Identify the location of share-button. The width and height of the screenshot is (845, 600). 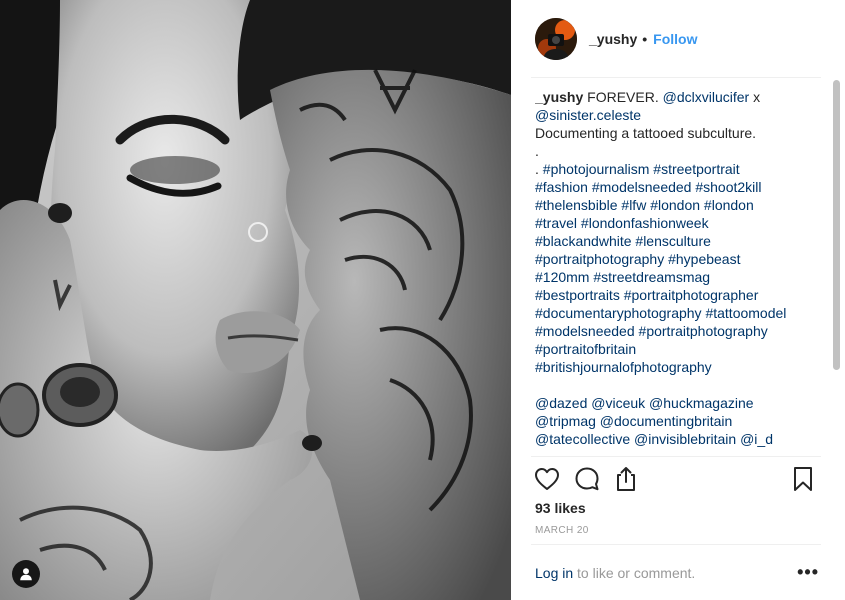
(626, 479).